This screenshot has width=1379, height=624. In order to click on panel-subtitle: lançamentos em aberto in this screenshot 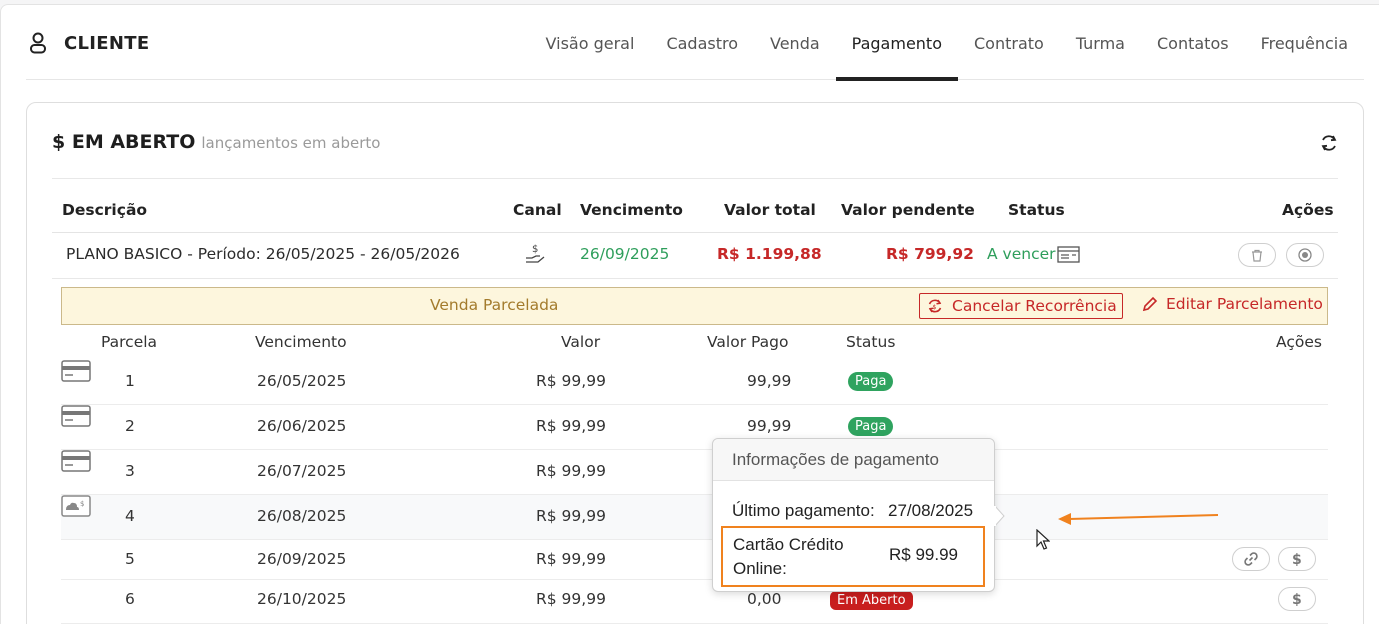, I will do `click(291, 143)`.